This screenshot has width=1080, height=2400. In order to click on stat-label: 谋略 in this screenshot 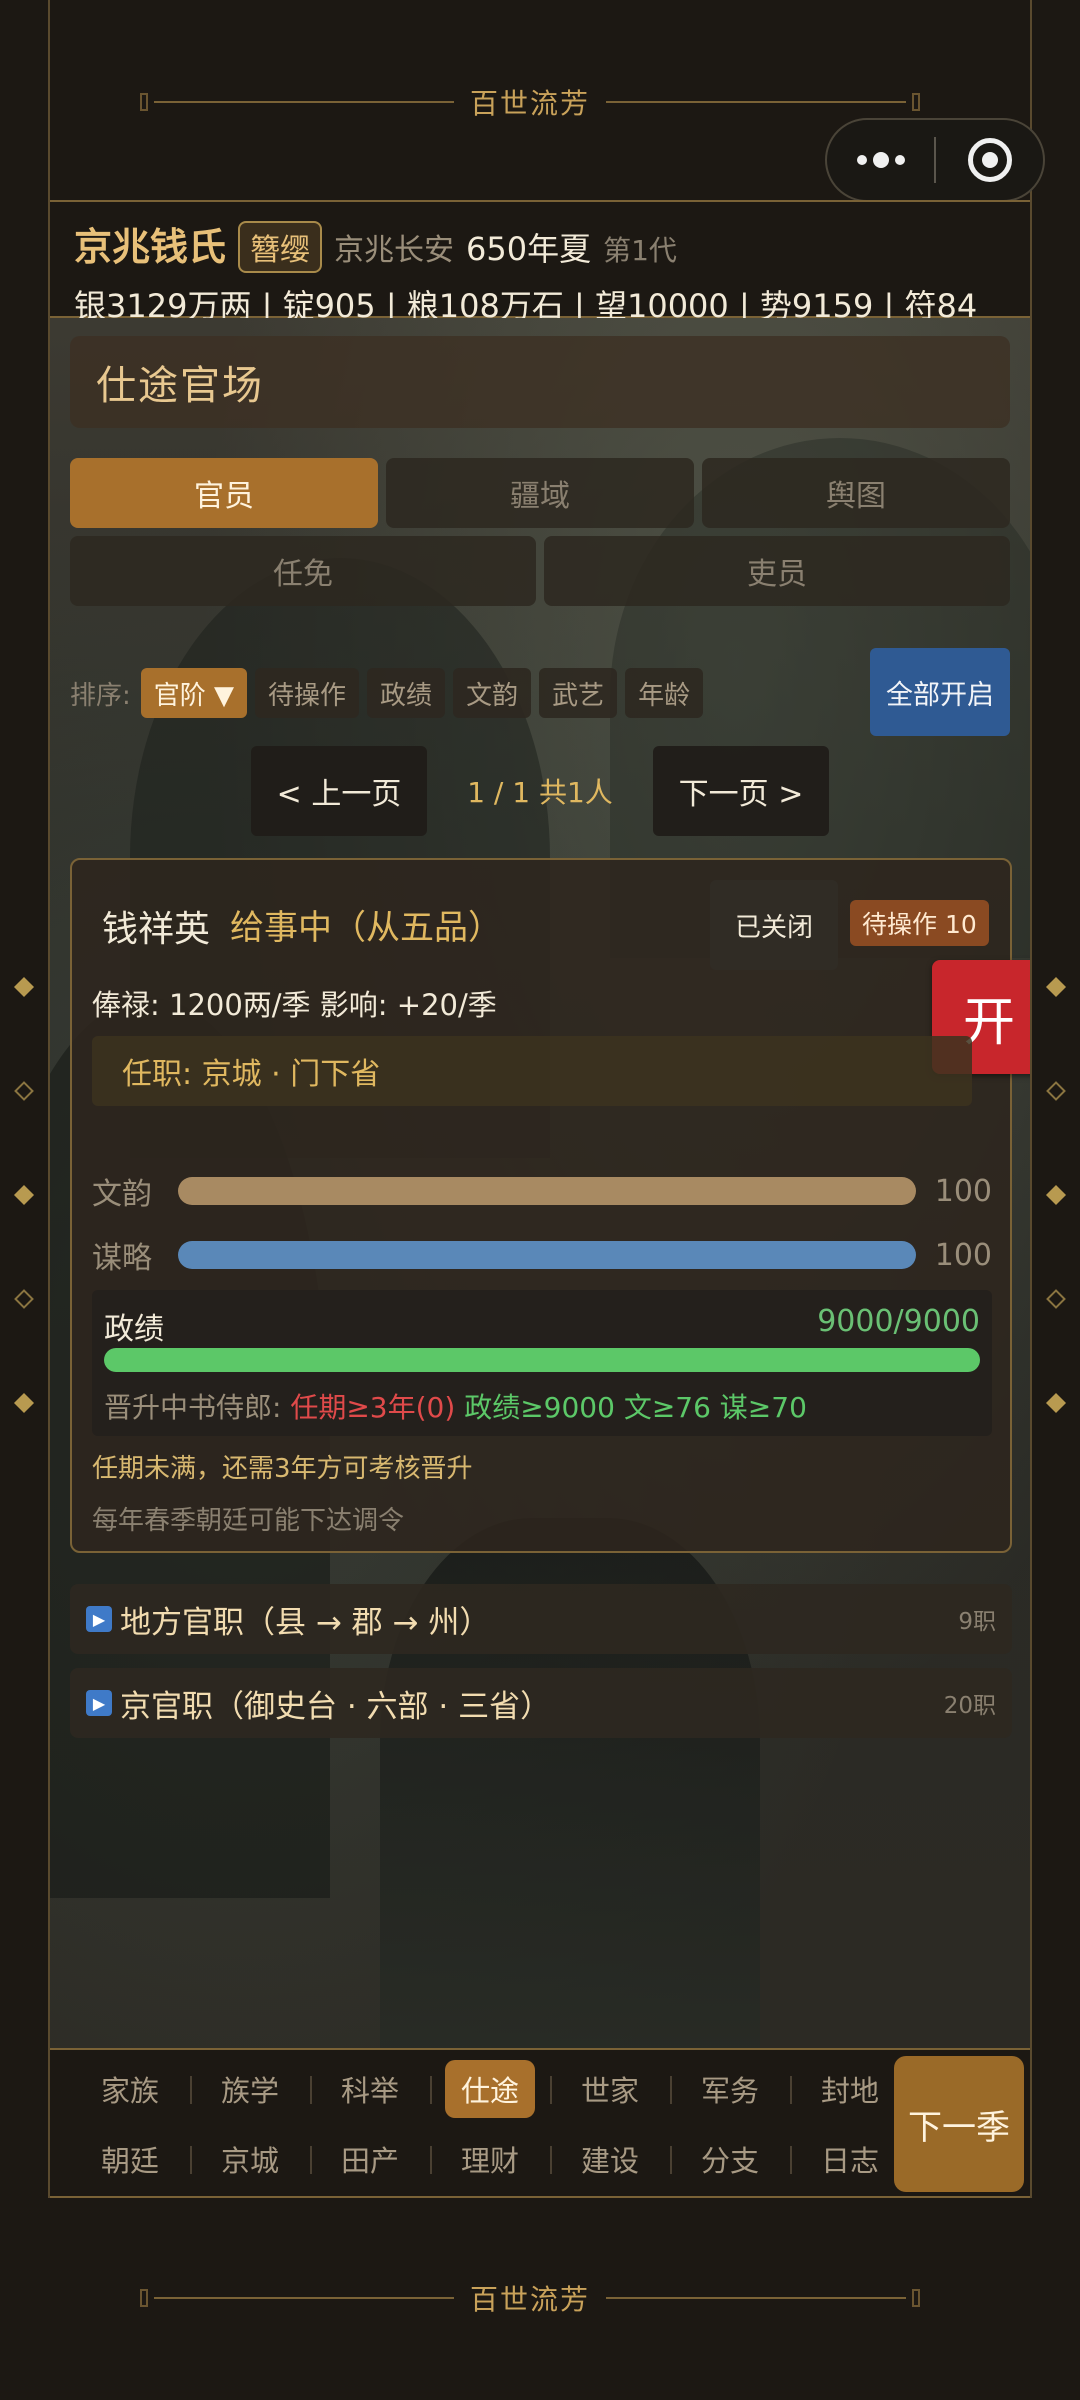, I will do `click(122, 1258)`.